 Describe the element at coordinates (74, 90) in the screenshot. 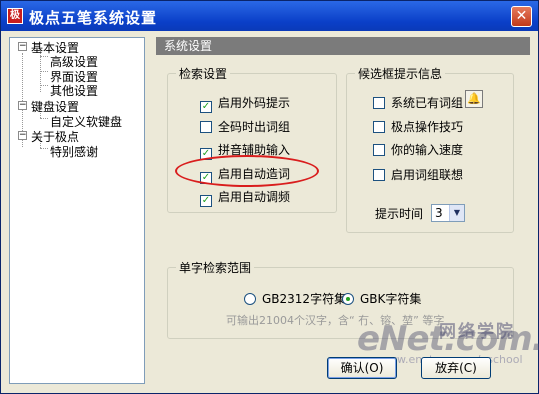

I see `tree-item-other-settings: 其他设置` at that location.